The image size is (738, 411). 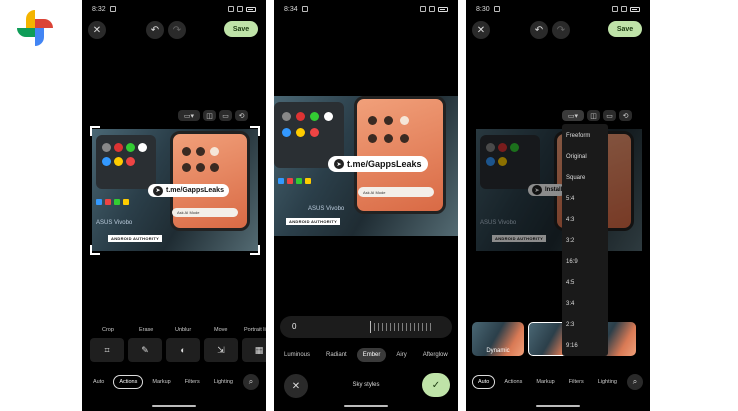 I want to click on aspect-option-5-4: 5:4, so click(x=570, y=199).